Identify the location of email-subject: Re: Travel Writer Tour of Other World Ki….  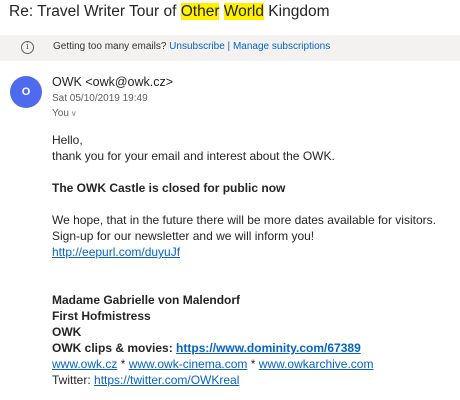
(169, 12).